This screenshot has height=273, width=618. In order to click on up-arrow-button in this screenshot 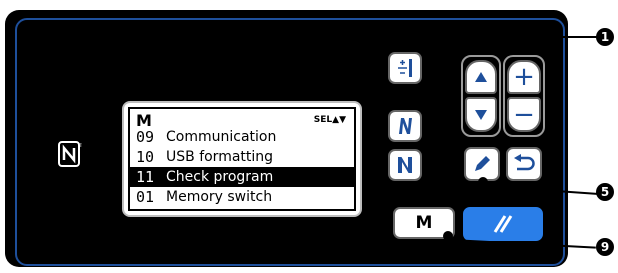, I will do `click(481, 77)`.